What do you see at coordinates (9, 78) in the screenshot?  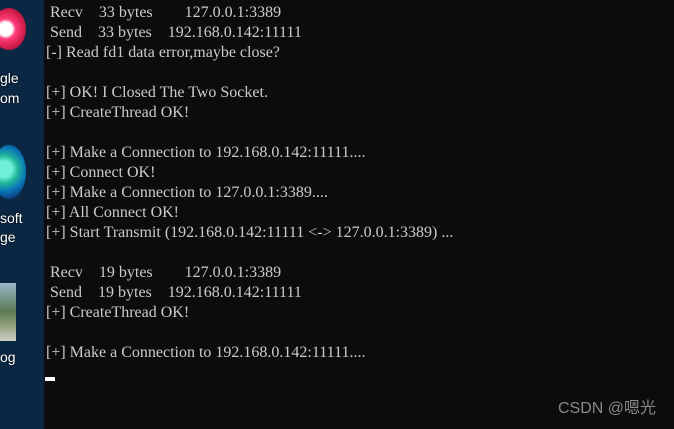 I see `chrome-label-part-1: gle` at bounding box center [9, 78].